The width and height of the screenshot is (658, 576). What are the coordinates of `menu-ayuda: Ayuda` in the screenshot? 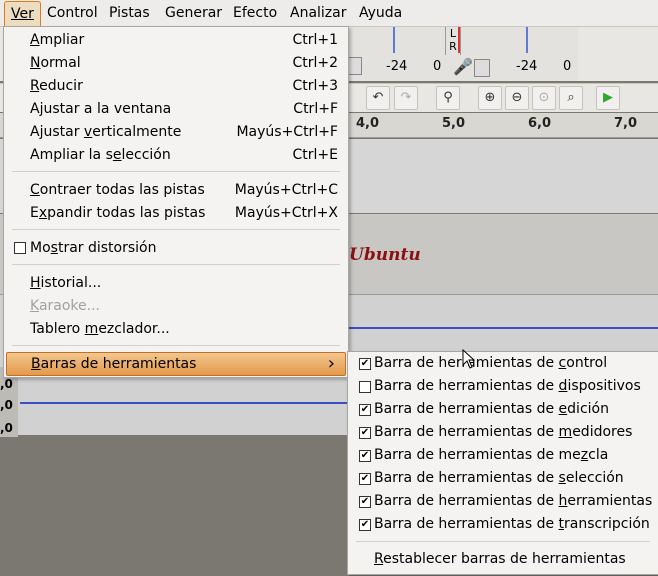 It's located at (380, 13).